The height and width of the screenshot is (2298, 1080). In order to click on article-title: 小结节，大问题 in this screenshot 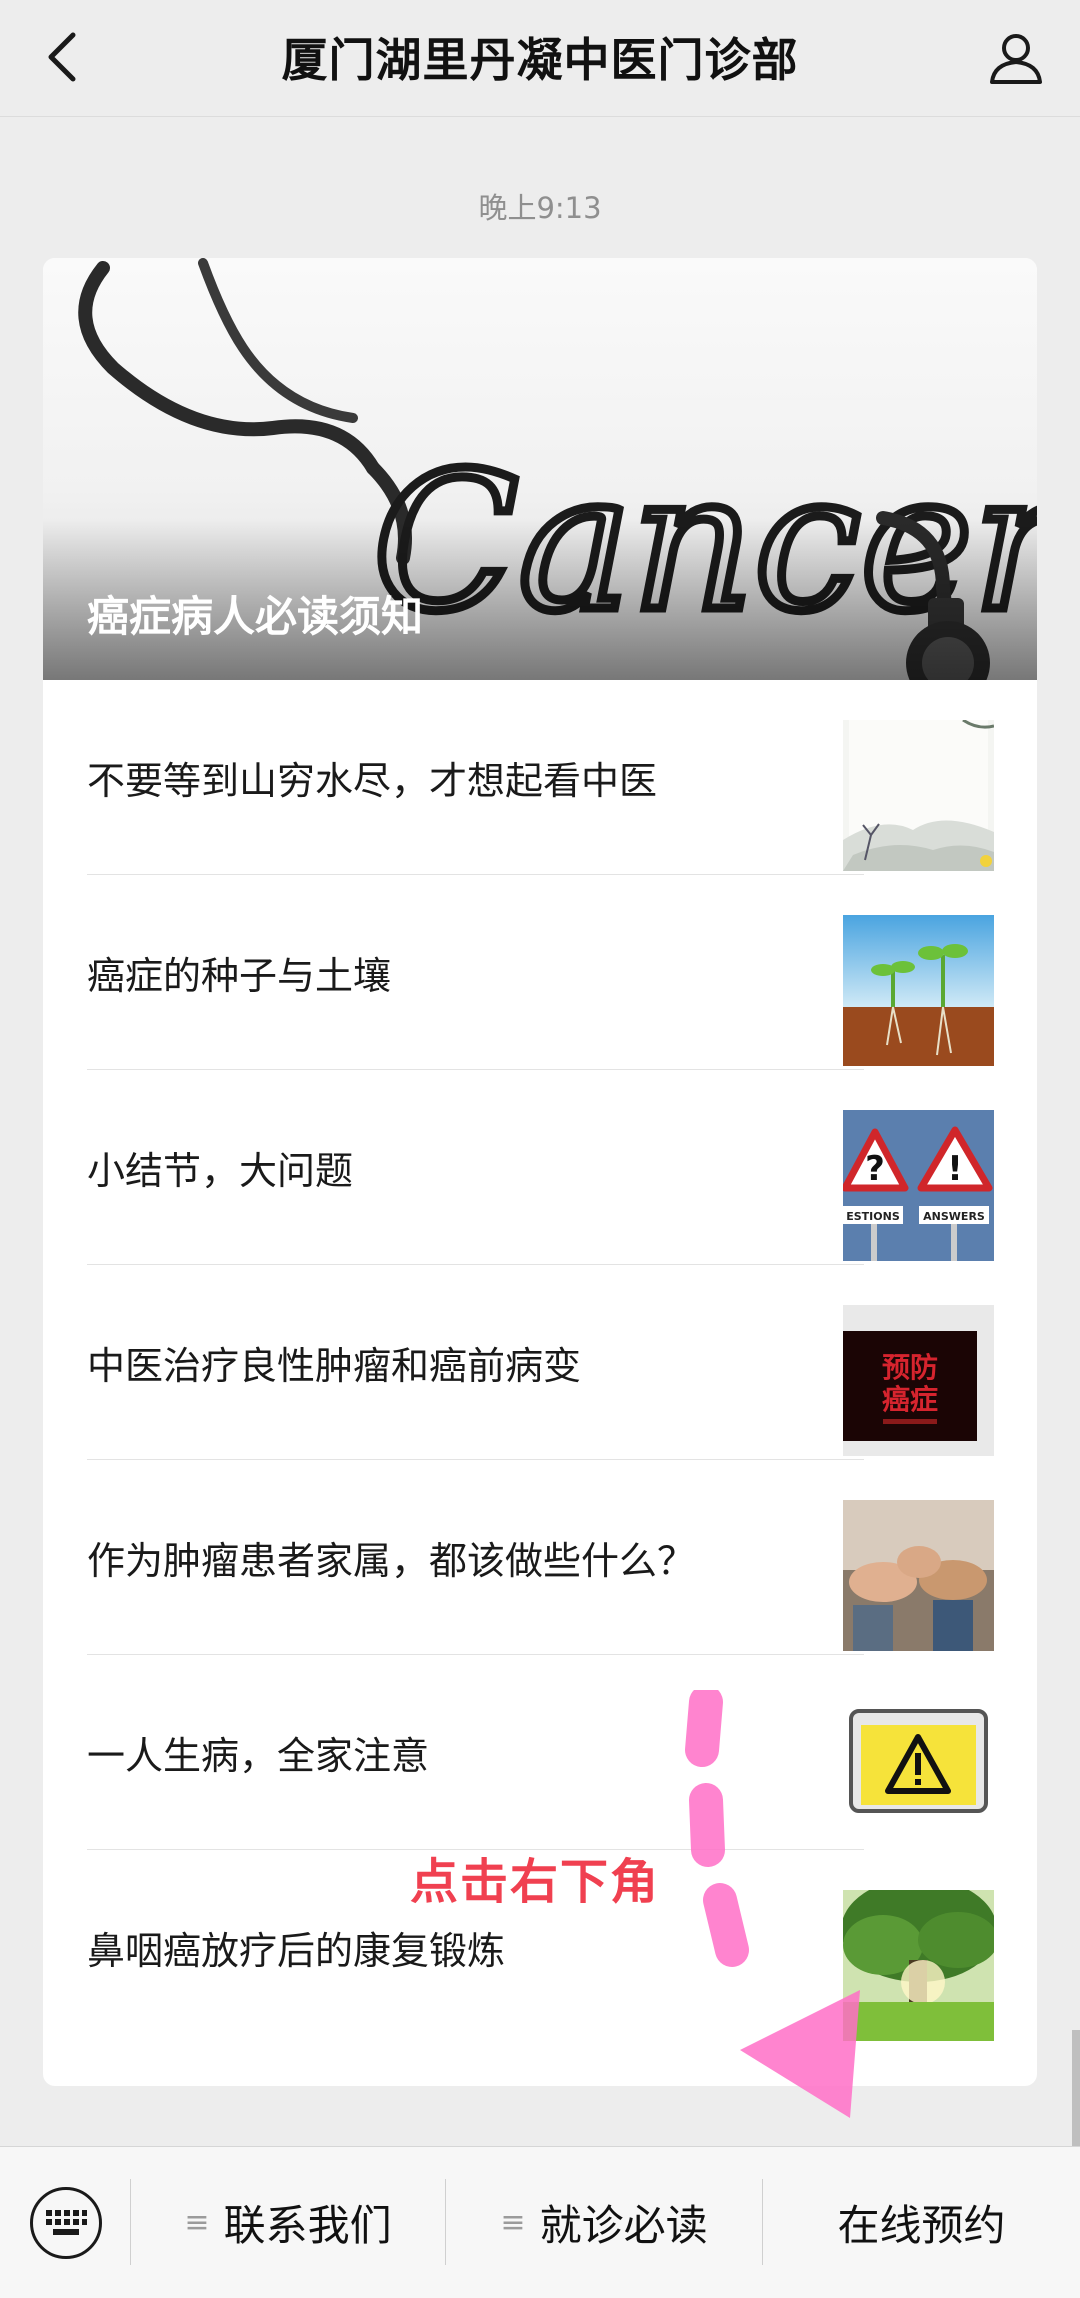, I will do `click(220, 1171)`.